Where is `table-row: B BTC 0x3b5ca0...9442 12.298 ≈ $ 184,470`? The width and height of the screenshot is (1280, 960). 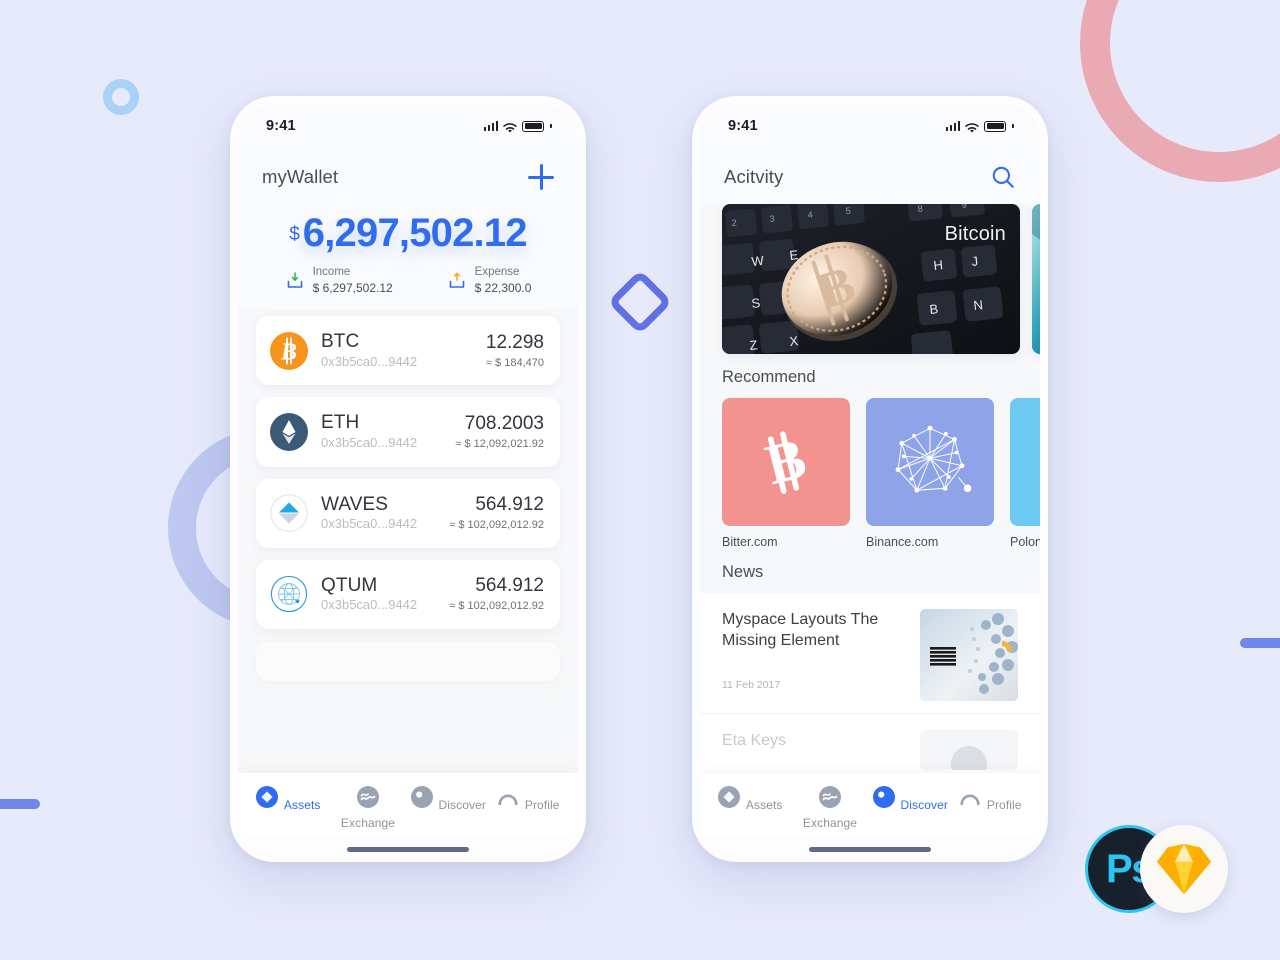
table-row: B BTC 0x3b5ca0...9442 12.298 ≈ $ 184,470 is located at coordinates (408, 351).